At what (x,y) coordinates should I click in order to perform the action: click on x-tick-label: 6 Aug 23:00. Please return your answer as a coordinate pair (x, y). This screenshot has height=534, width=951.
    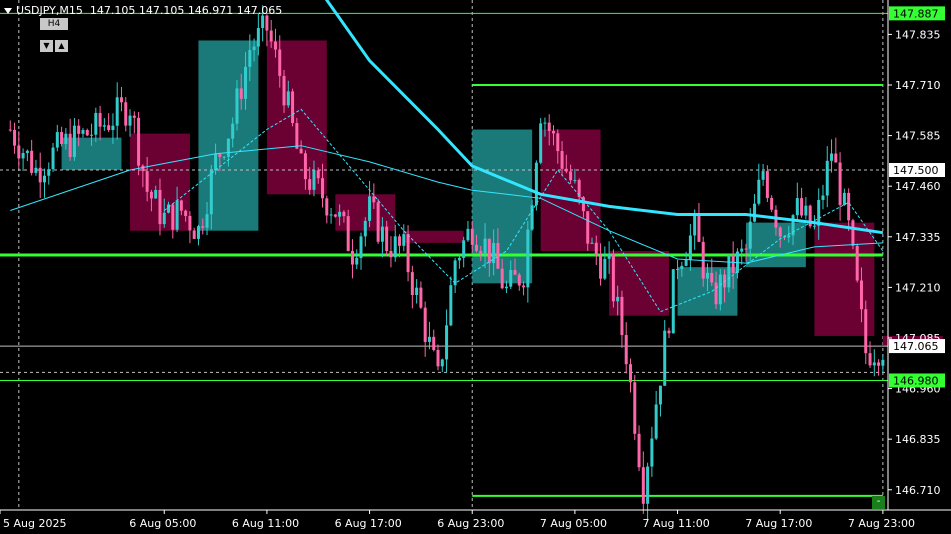
    Looking at the image, I should click on (470, 523).